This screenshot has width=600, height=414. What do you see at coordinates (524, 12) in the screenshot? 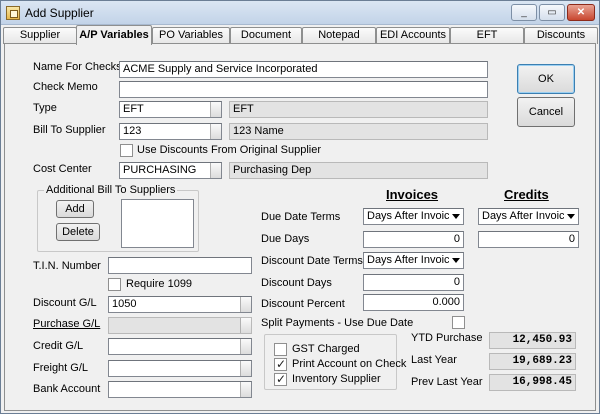
I see `minimize-button: _` at bounding box center [524, 12].